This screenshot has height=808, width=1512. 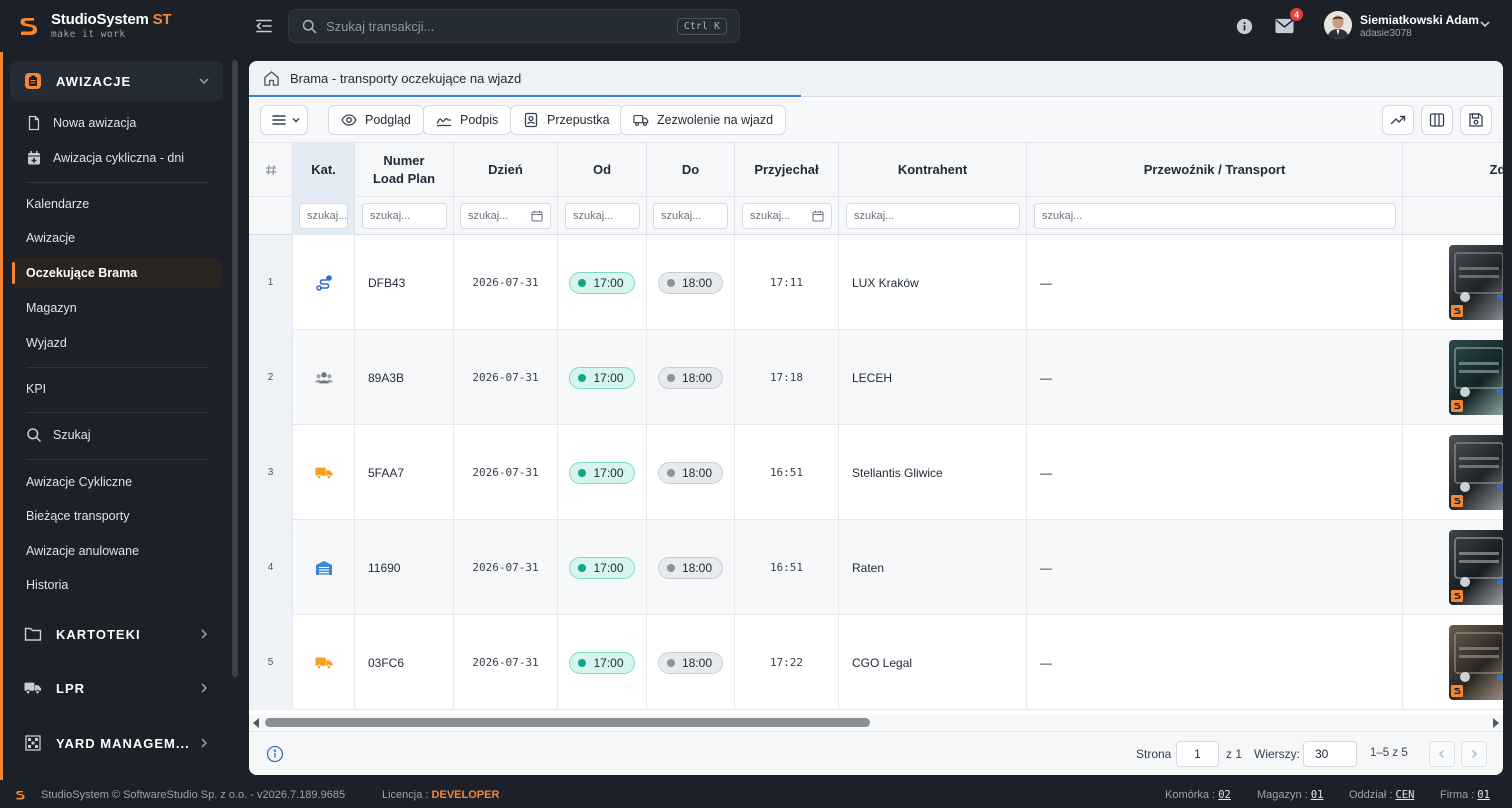 I want to click on global-search: Ctrl K, so click(x=514, y=26).